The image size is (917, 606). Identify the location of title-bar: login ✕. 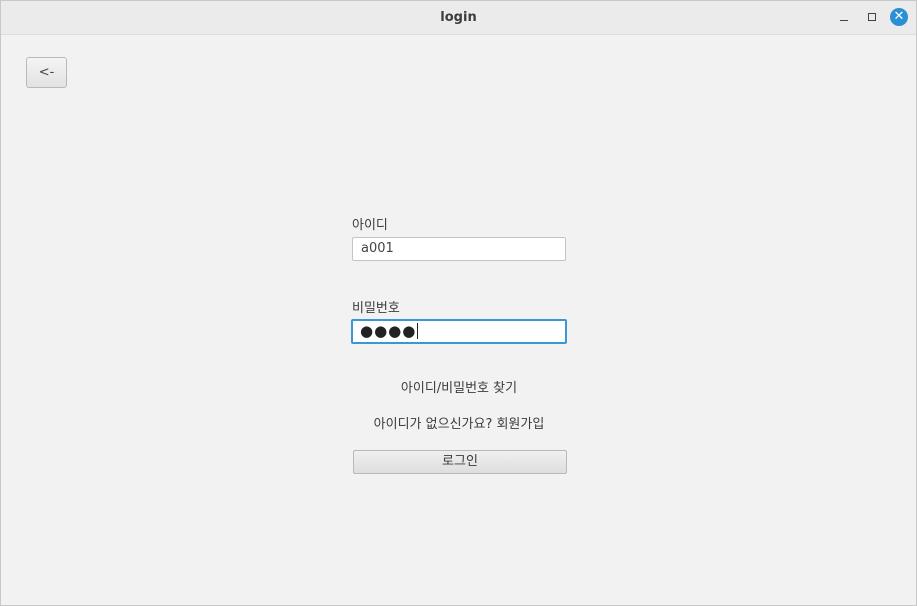
(458, 18).